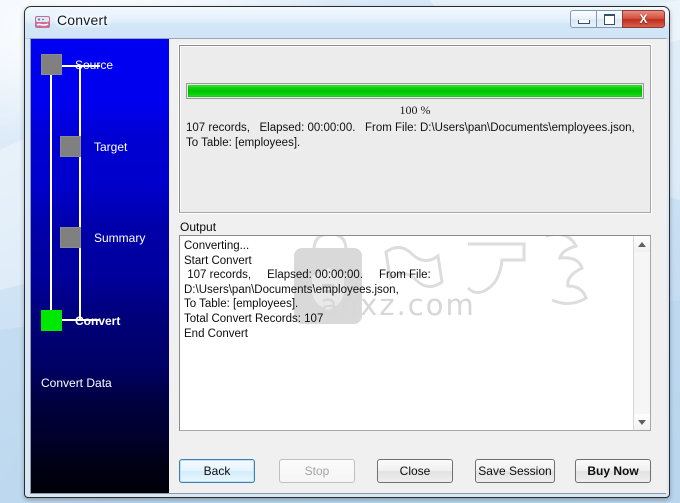 Image resolution: width=680 pixels, height=503 pixels. I want to click on title-bar: Convert X, so click(347, 23).